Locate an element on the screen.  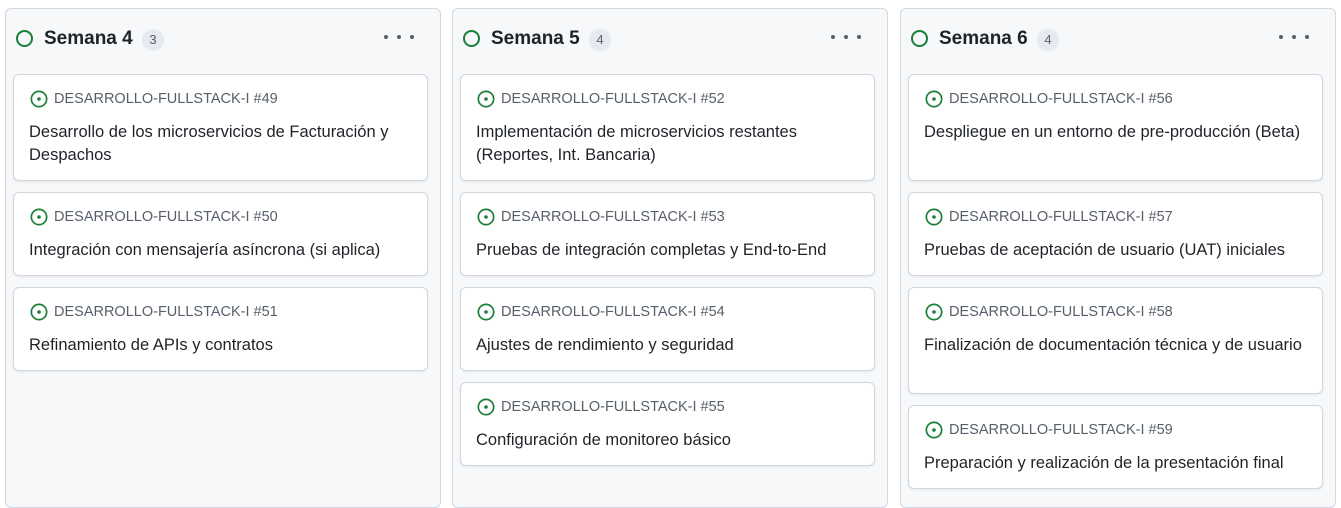
issue-ref-text: DESARROLLO-FULLSTACK-I #58 is located at coordinates (1061, 312).